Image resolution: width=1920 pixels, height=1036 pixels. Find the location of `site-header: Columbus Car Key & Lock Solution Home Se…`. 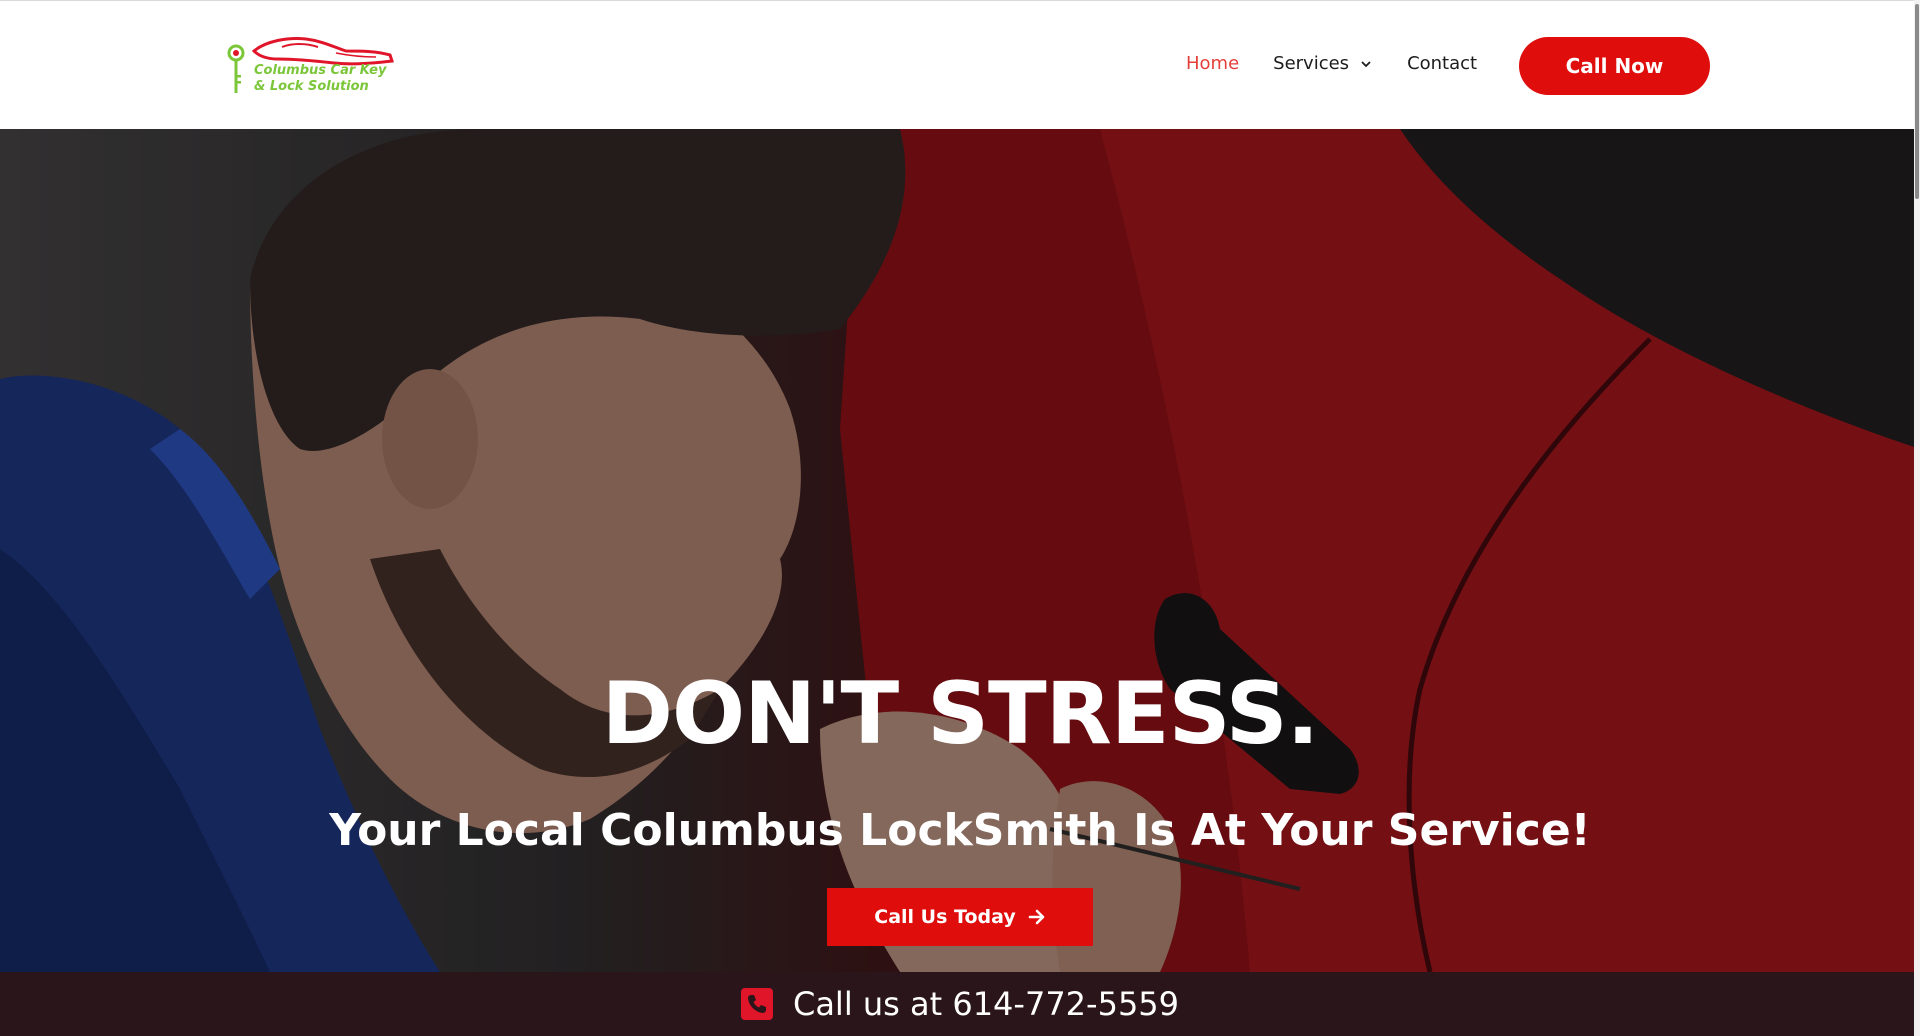

site-header: Columbus Car Key & Lock Solution Home Se… is located at coordinates (960, 64).